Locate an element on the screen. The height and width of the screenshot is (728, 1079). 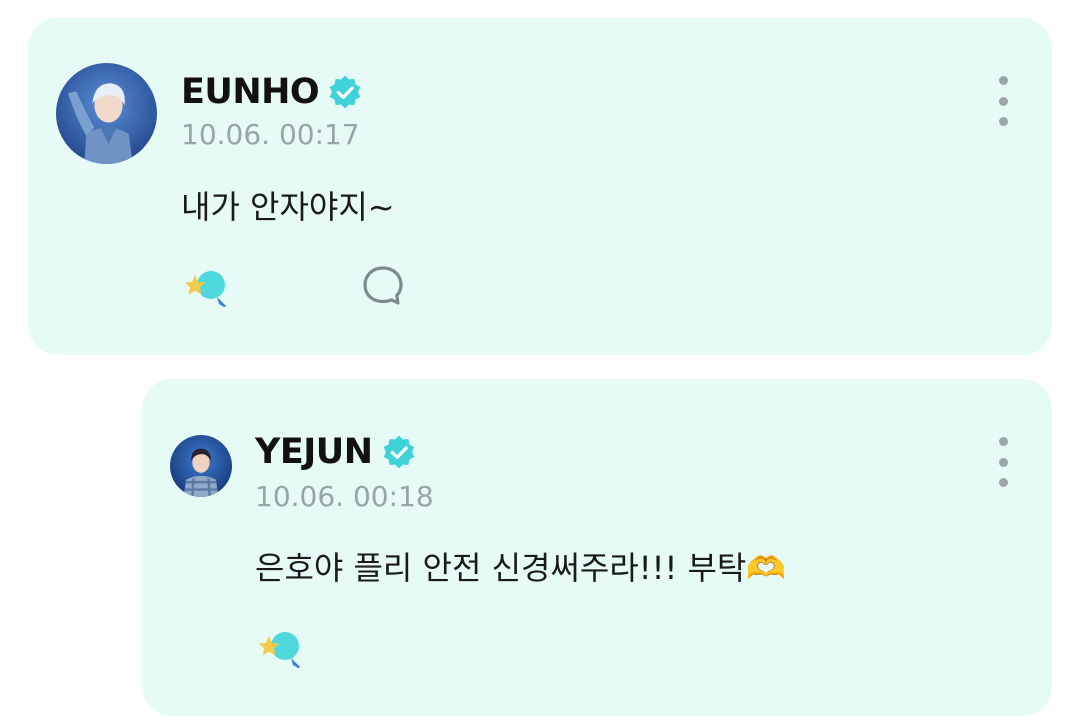
reply-author: YEJUN is located at coordinates (336, 452).